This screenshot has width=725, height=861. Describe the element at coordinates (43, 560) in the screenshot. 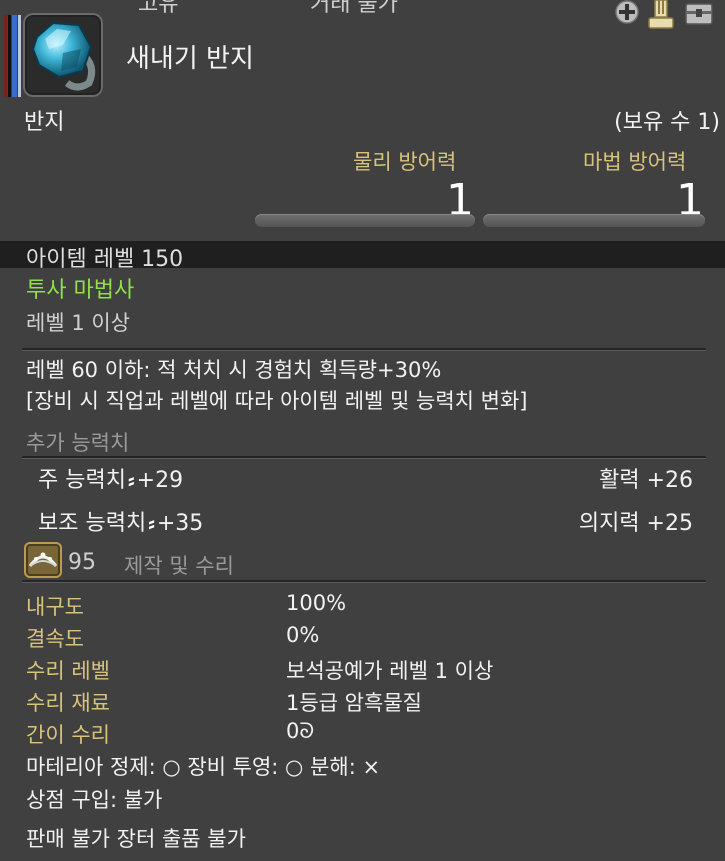

I see `jeweled-circlet-icon` at that location.